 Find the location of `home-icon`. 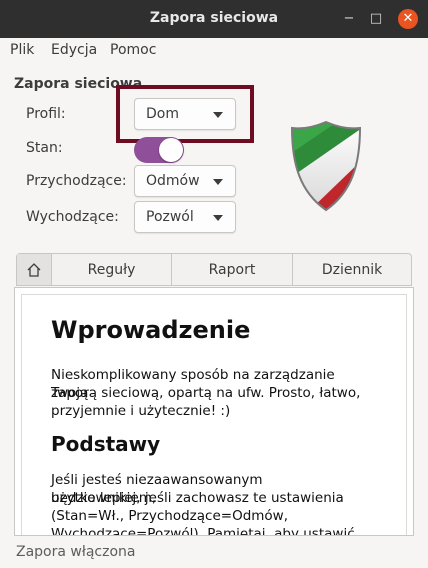

home-icon is located at coordinates (34, 269).